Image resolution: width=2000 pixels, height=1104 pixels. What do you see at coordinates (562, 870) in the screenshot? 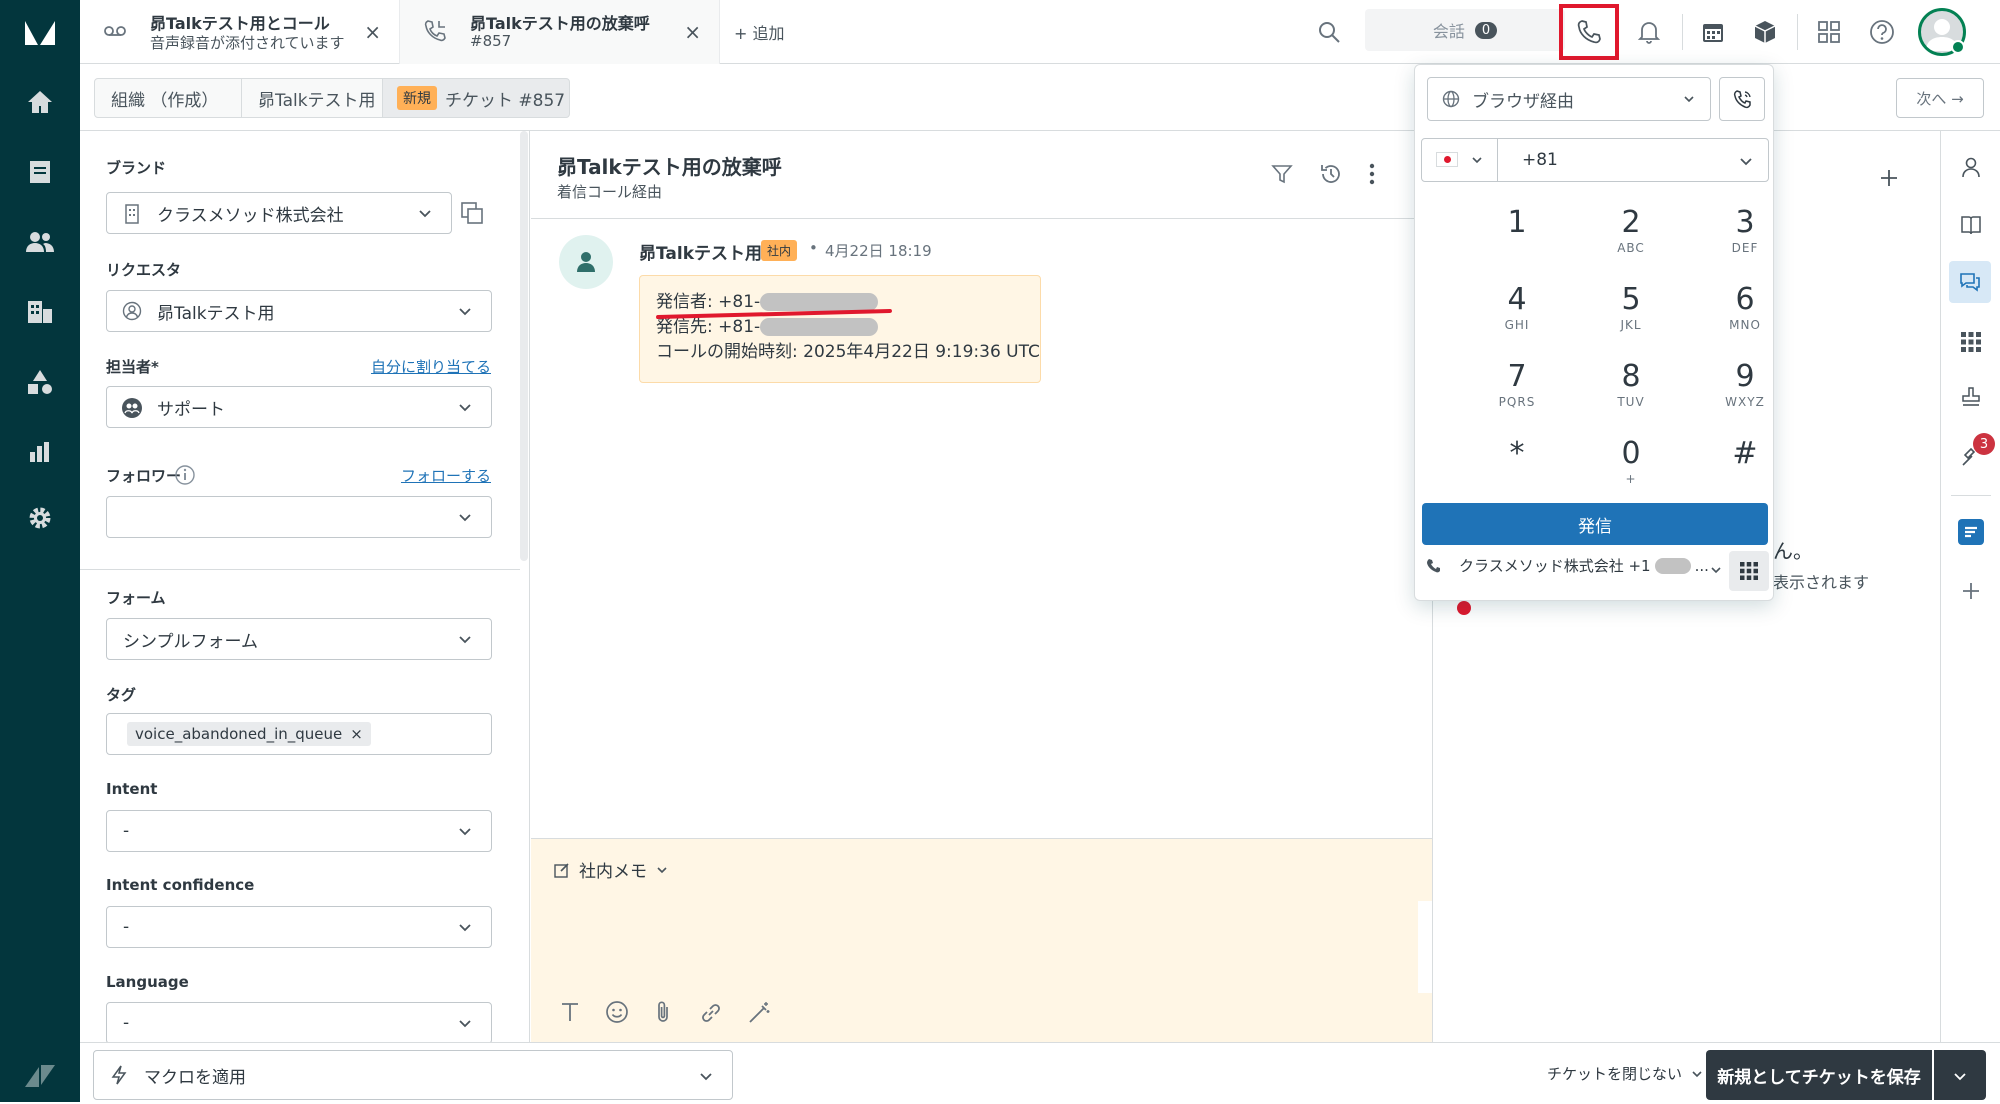
I see `edit-note-icon` at bounding box center [562, 870].